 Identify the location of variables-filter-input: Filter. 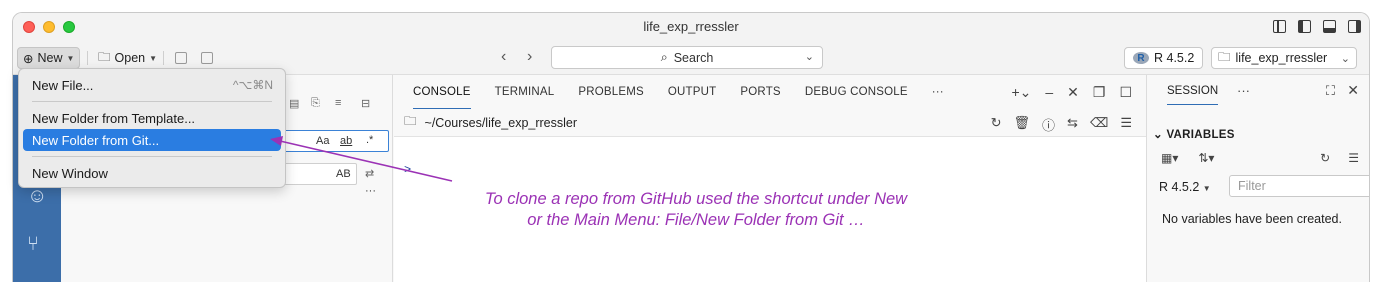
(1299, 186).